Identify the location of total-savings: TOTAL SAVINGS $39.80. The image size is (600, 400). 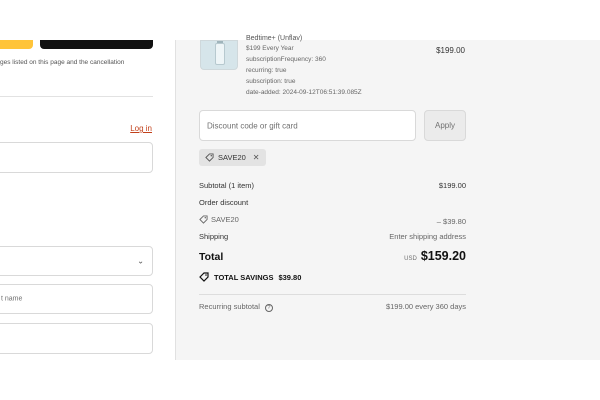
(250, 277).